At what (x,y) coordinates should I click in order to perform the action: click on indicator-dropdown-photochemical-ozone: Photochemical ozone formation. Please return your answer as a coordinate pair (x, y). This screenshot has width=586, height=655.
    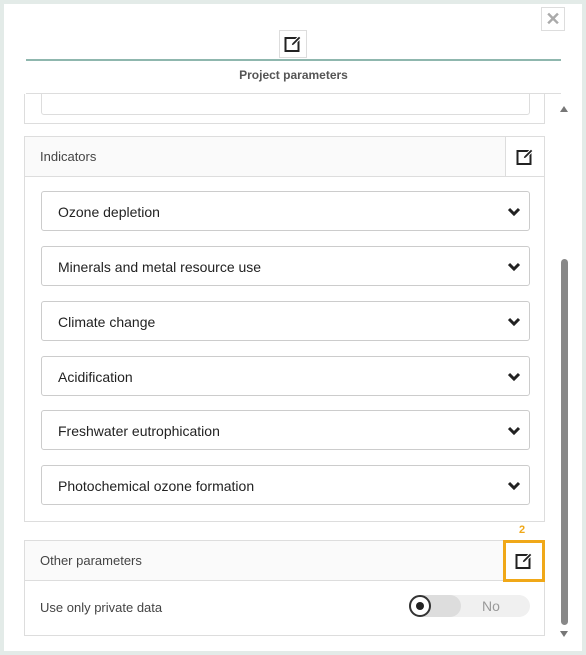
    Looking at the image, I should click on (285, 485).